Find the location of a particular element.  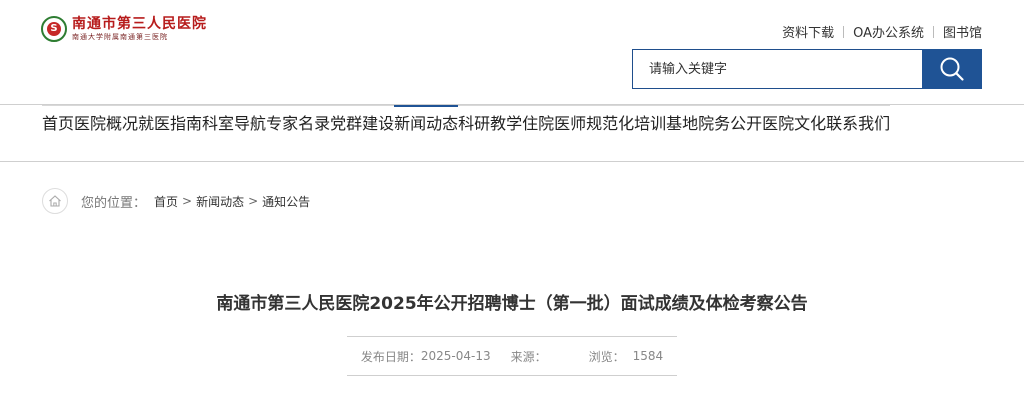

publish-date: 2025-04-13 is located at coordinates (455, 356).